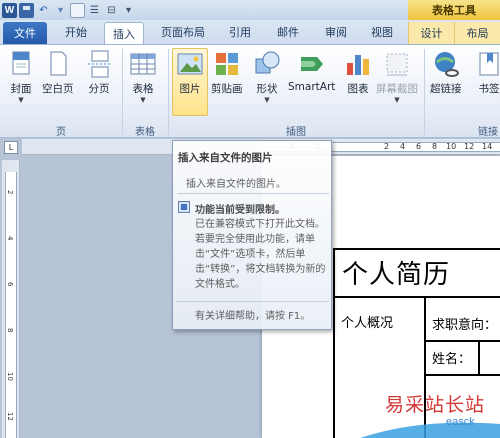  I want to click on job-intent-label: 求职意向：, so click(464, 323).